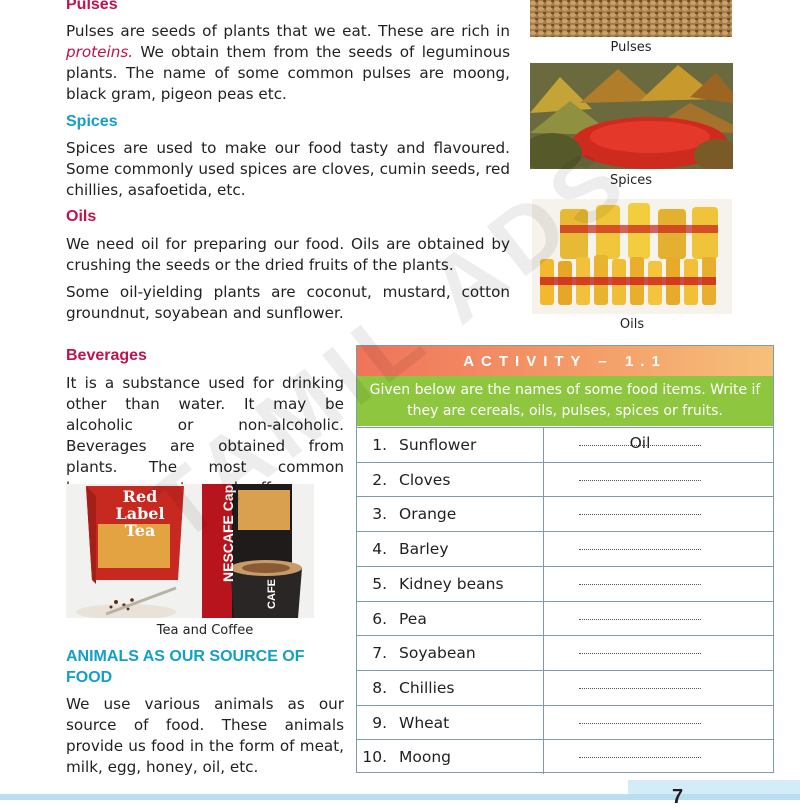  I want to click on pulses-illustration, so click(631, 18).